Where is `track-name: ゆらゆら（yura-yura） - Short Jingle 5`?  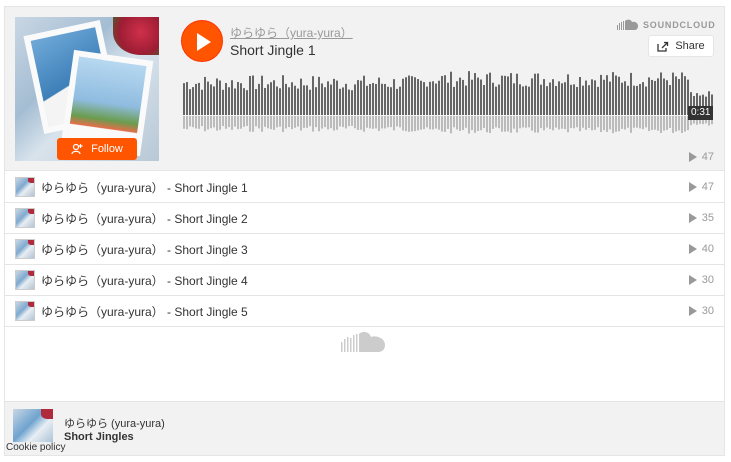
track-name: ゆらゆら（yura-yura） - Short Jingle 5 is located at coordinates (144, 311).